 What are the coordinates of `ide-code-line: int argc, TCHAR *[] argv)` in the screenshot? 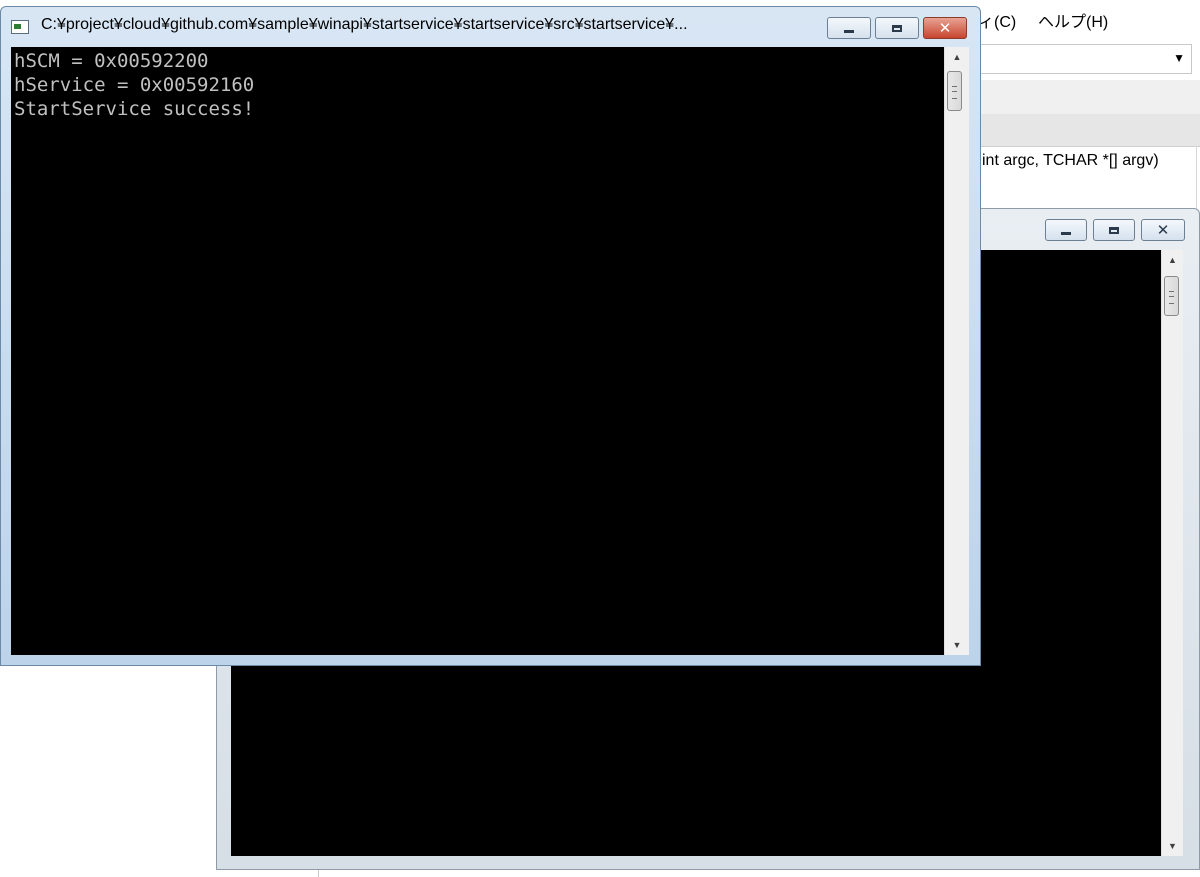 It's located at (1070, 160).